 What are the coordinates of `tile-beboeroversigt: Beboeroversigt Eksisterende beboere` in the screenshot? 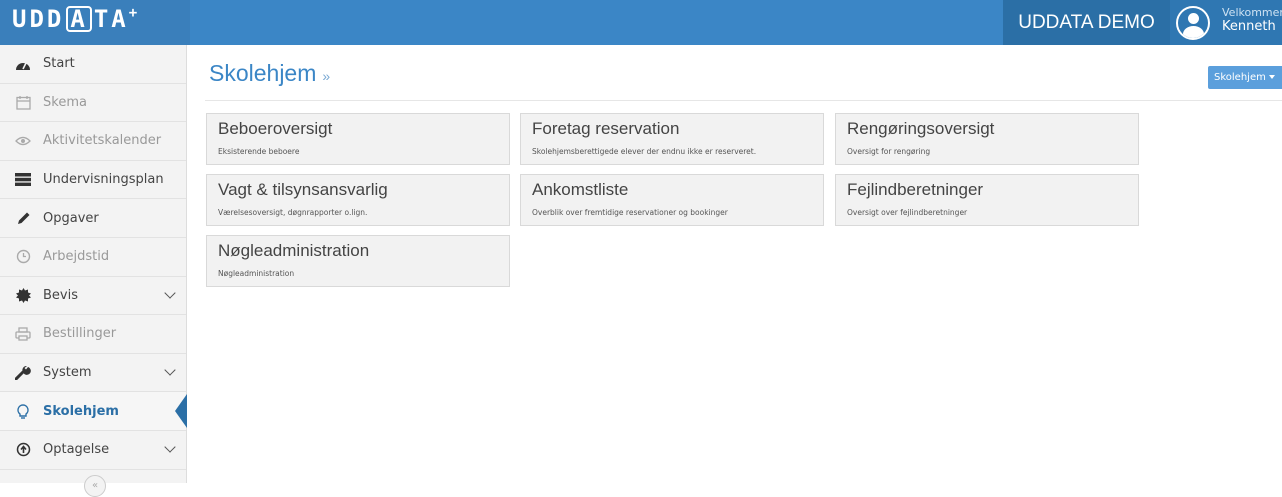 It's located at (358, 139).